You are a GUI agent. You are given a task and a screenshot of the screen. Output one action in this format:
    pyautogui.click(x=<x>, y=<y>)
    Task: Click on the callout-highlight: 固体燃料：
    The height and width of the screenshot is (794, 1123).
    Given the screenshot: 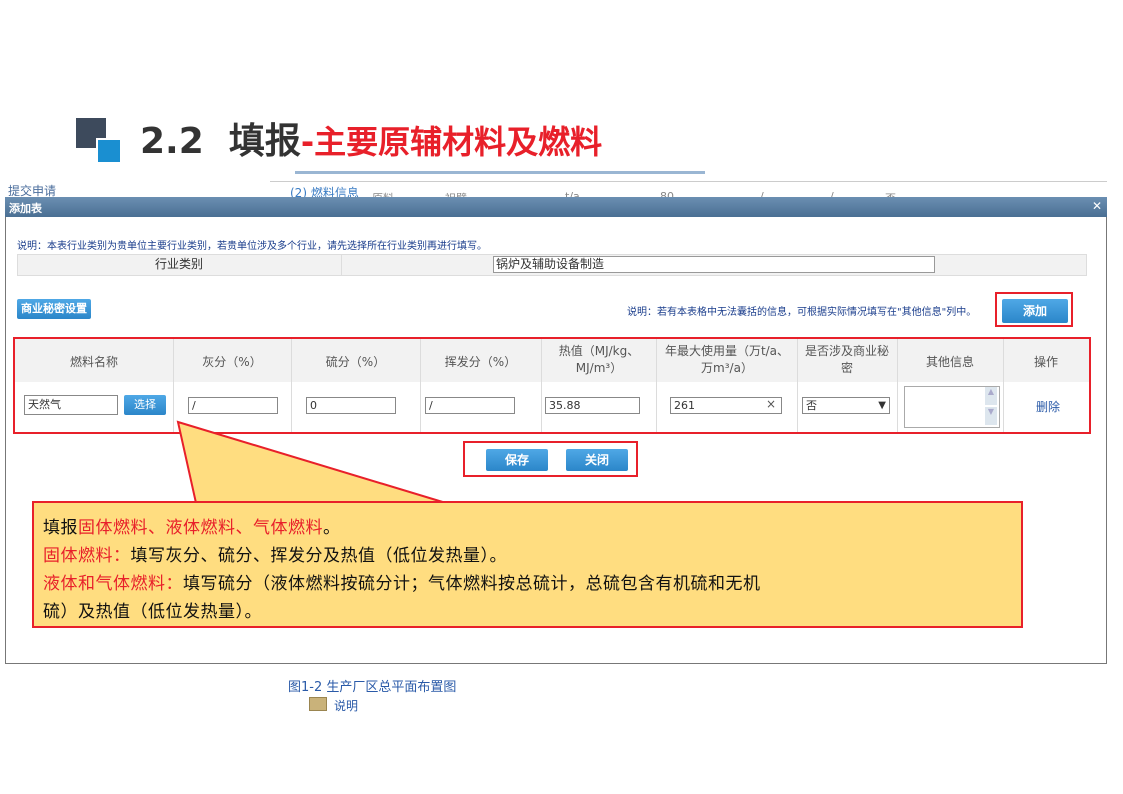 What is the action you would take?
    pyautogui.click(x=87, y=556)
    